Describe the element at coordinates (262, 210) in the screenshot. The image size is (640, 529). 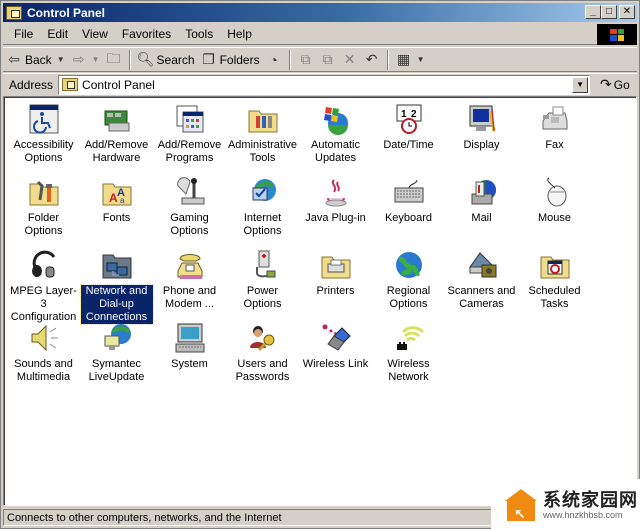
I see `cpl-item-internet-options: Internet Options` at that location.